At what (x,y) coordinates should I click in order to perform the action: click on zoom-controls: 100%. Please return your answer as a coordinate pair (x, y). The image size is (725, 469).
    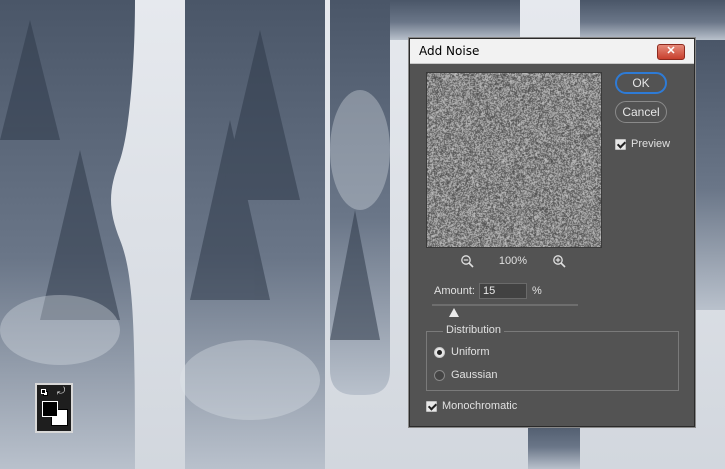
    Looking at the image, I should click on (513, 262).